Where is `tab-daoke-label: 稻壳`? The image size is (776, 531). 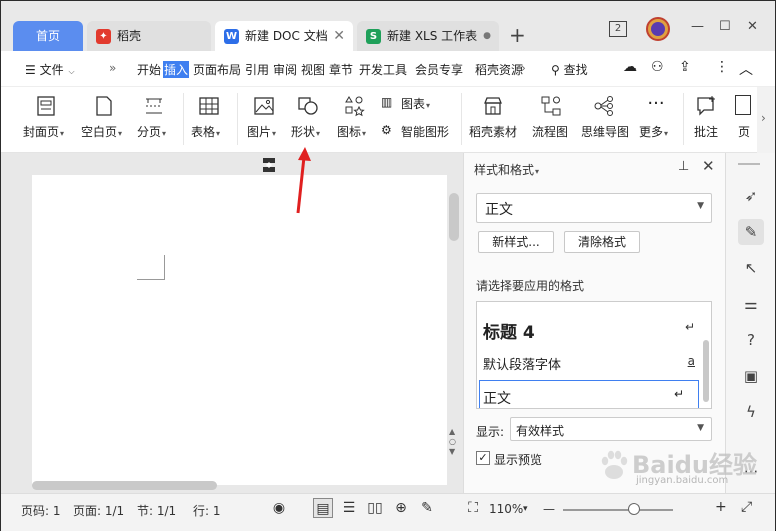
tab-daoke-label: 稻壳 is located at coordinates (129, 36).